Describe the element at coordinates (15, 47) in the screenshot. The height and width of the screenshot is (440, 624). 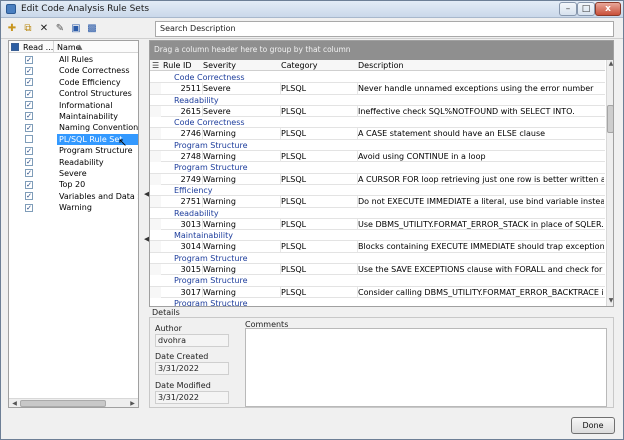
I see `select-all-checkbox` at that location.